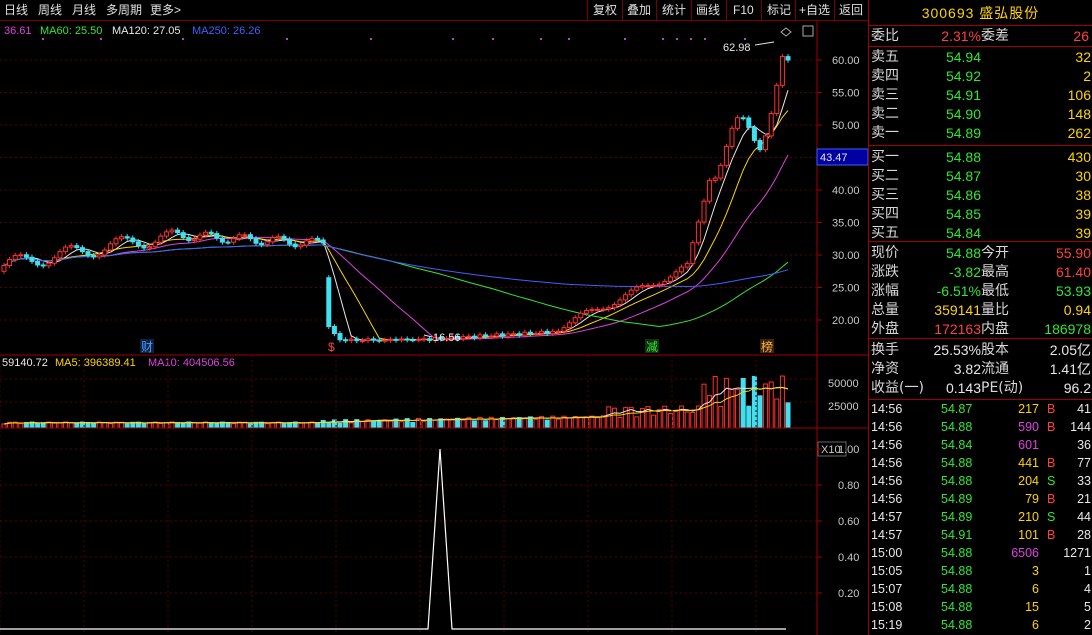  What do you see at coordinates (980, 57) in the screenshot?
I see `ask-row: 卖五 54.94 32` at bounding box center [980, 57].